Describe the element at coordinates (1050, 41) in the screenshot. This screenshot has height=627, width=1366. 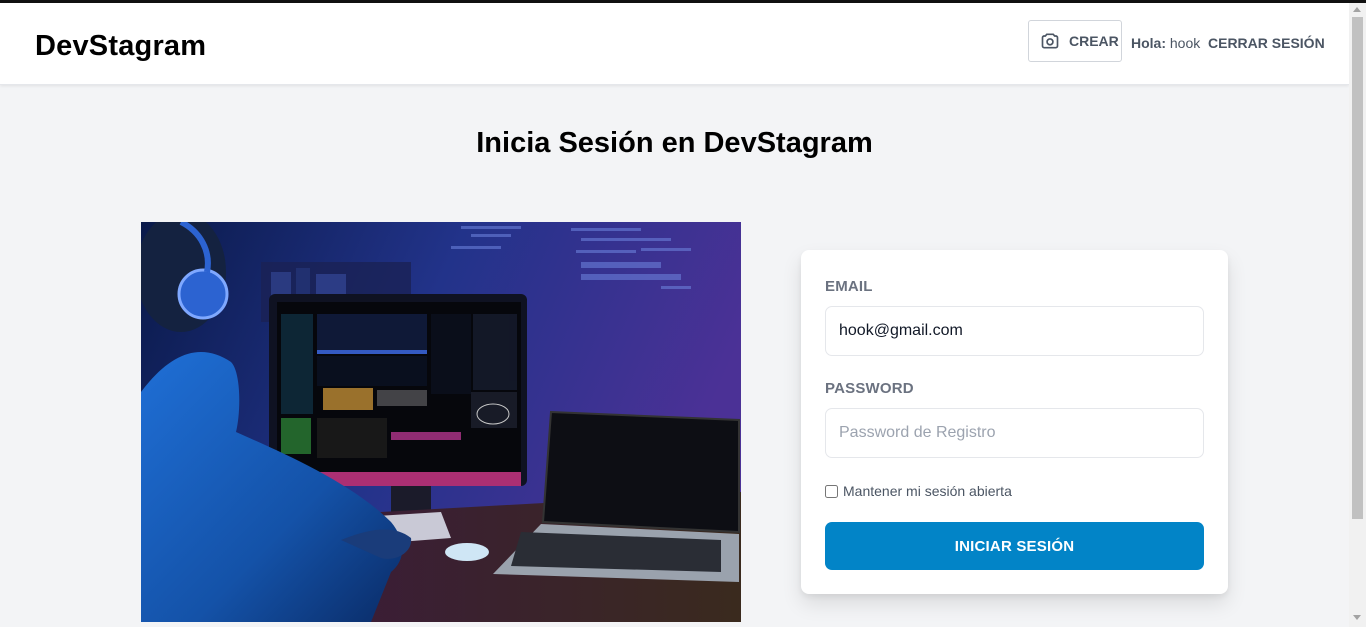
I see `camera-icon` at that location.